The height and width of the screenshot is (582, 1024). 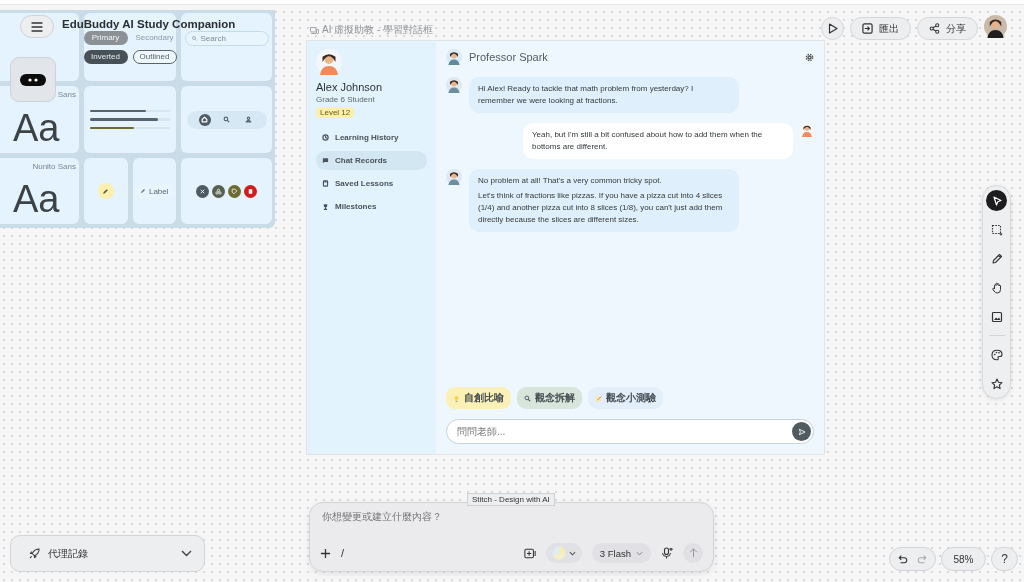 What do you see at coordinates (248, 119) in the screenshot?
I see `person-icon` at bounding box center [248, 119].